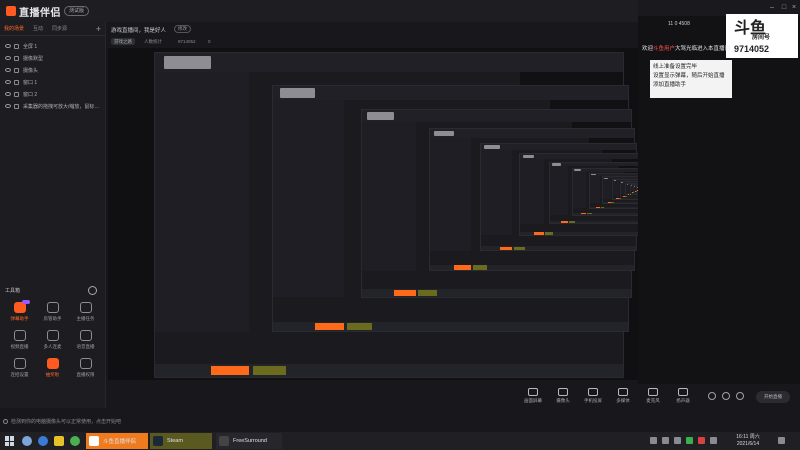  I want to click on chat-prefix: 欢迎, so click(648, 49).